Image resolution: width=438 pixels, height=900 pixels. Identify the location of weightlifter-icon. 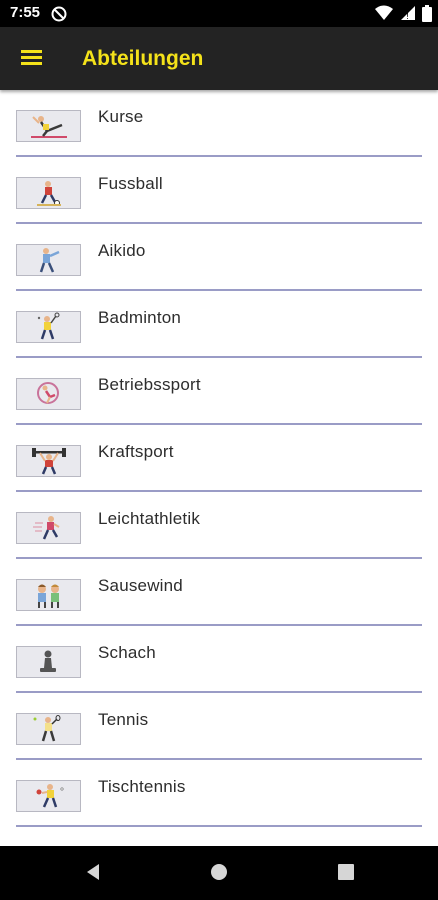
(48, 461).